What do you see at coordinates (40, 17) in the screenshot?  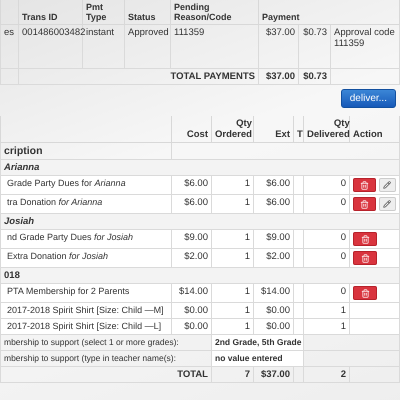 I see `column-header: Trans ID` at bounding box center [40, 17].